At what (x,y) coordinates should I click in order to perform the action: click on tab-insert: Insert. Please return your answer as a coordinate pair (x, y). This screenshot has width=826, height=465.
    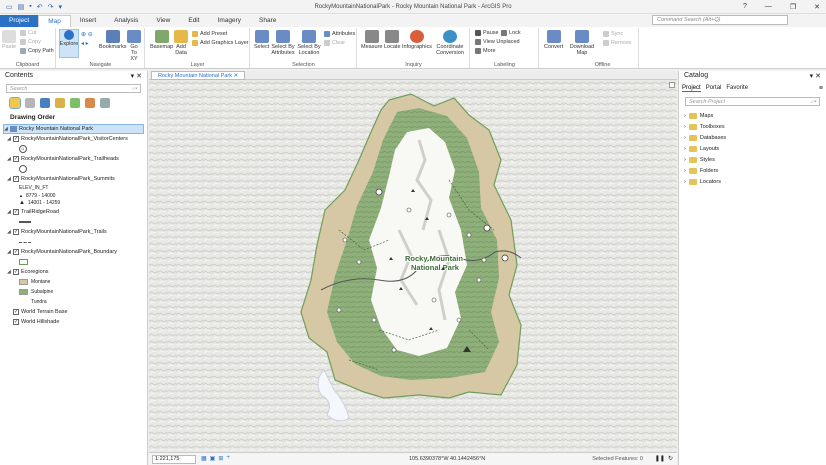
    Looking at the image, I should click on (88, 21).